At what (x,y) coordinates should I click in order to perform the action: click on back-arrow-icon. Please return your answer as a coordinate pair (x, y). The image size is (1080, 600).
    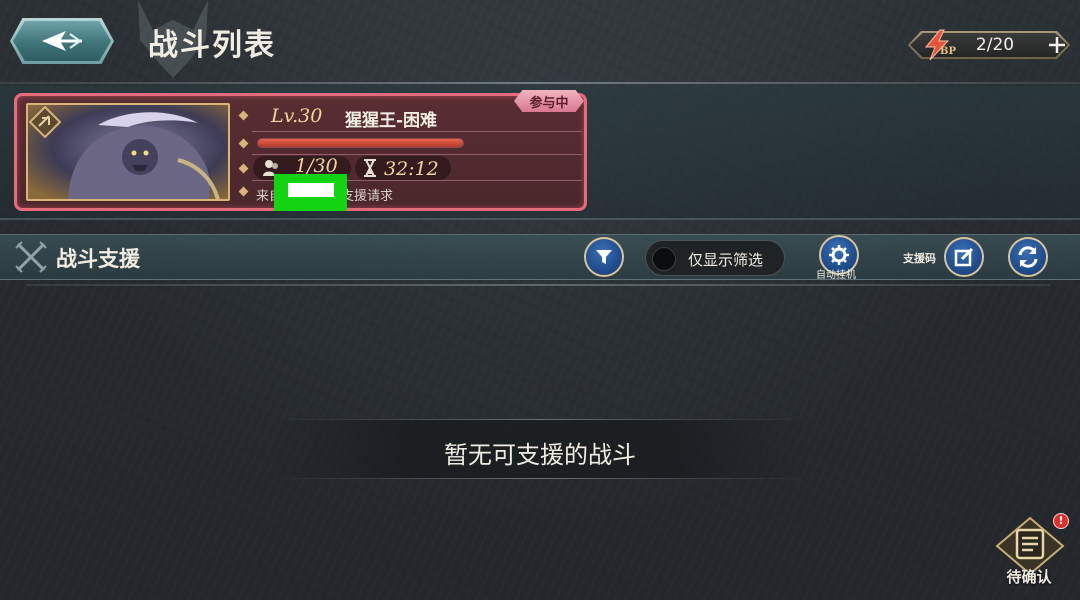
    Looking at the image, I should click on (62, 41).